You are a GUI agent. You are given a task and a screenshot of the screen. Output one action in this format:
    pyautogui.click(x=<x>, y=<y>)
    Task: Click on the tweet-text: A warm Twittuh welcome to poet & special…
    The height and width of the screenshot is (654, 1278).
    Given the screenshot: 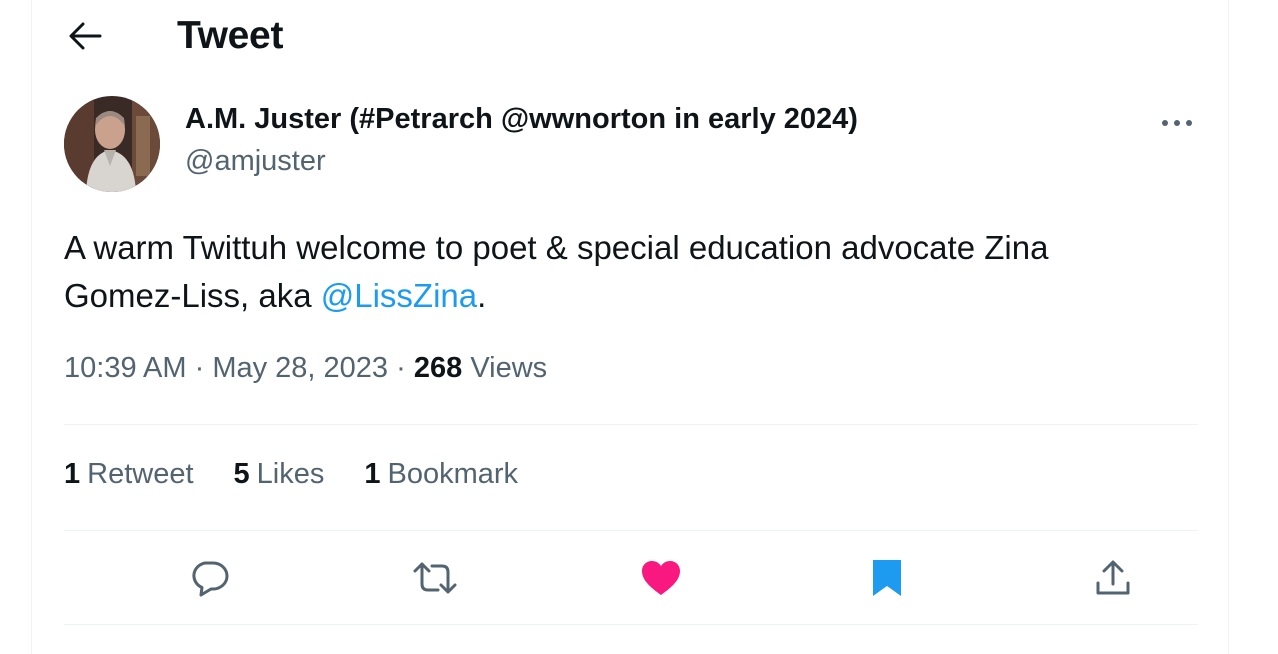 What is the action you would take?
    pyautogui.click(x=619, y=272)
    